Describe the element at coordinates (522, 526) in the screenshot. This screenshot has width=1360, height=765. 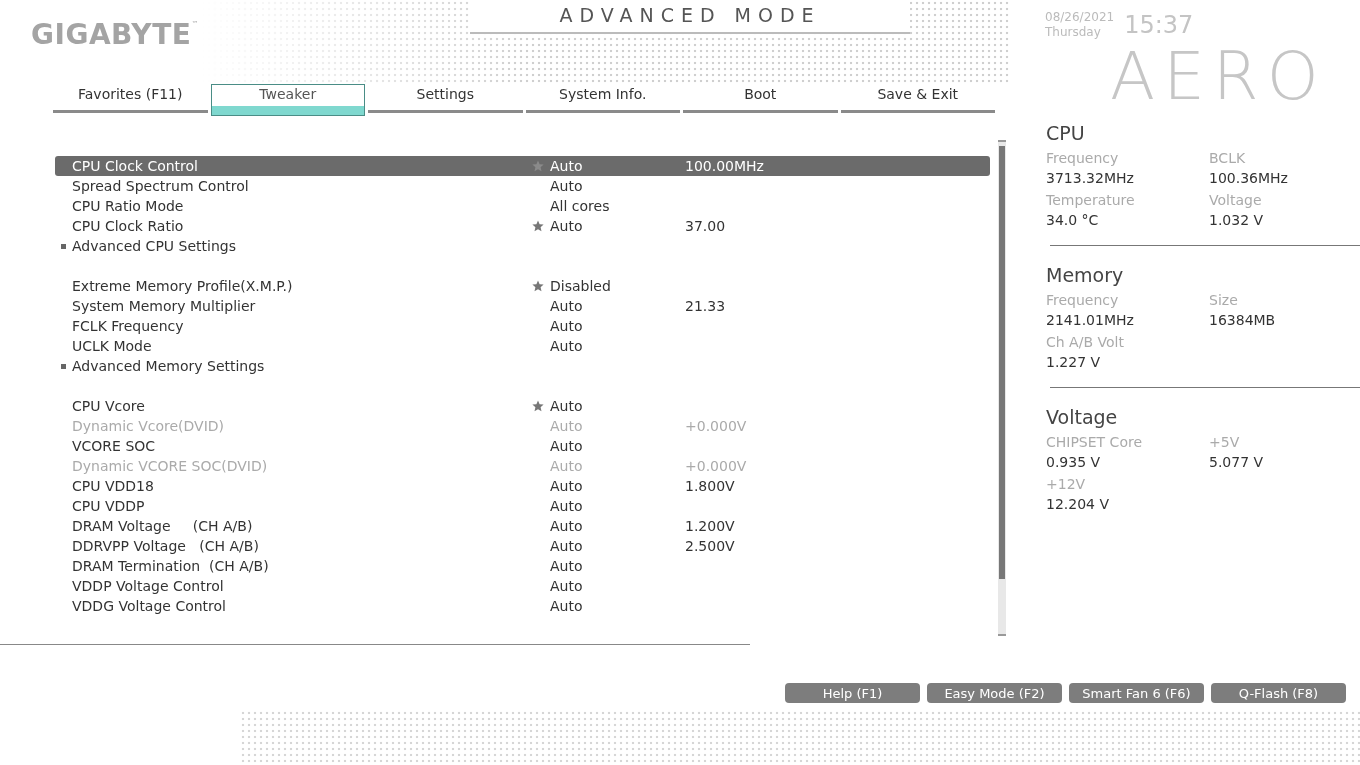
I see `setting-row: DRAM Voltage (CH A/B) Auto 1.200V` at that location.